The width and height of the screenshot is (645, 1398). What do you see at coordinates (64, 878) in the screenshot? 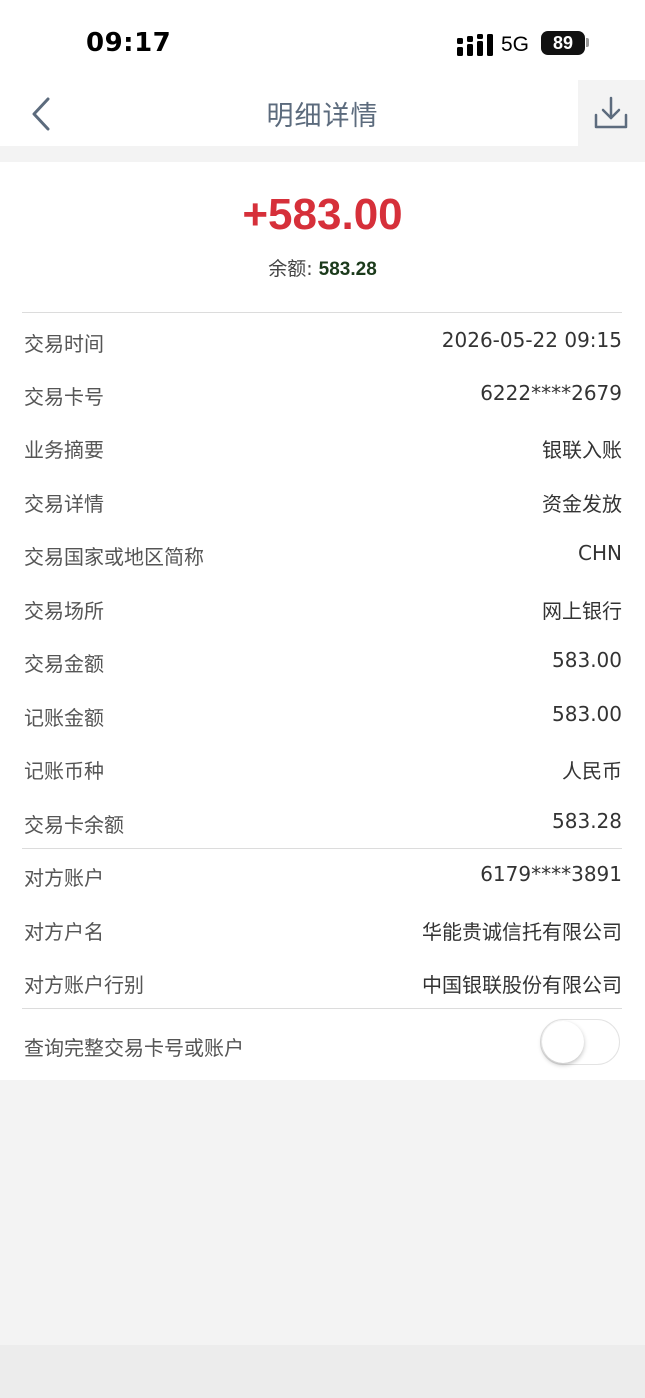
I see `row-label: 对方账户` at bounding box center [64, 878].